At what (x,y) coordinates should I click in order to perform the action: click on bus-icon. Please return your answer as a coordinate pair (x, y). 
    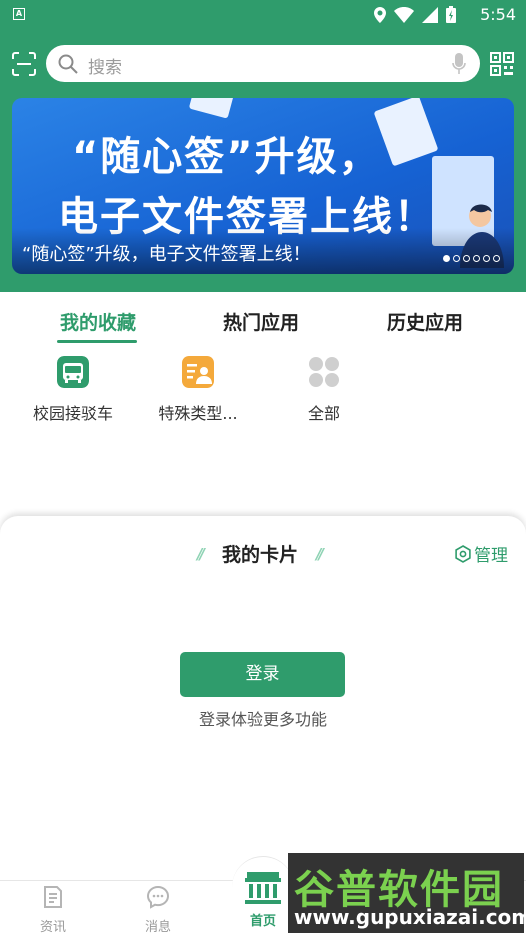
    Looking at the image, I should click on (73, 372).